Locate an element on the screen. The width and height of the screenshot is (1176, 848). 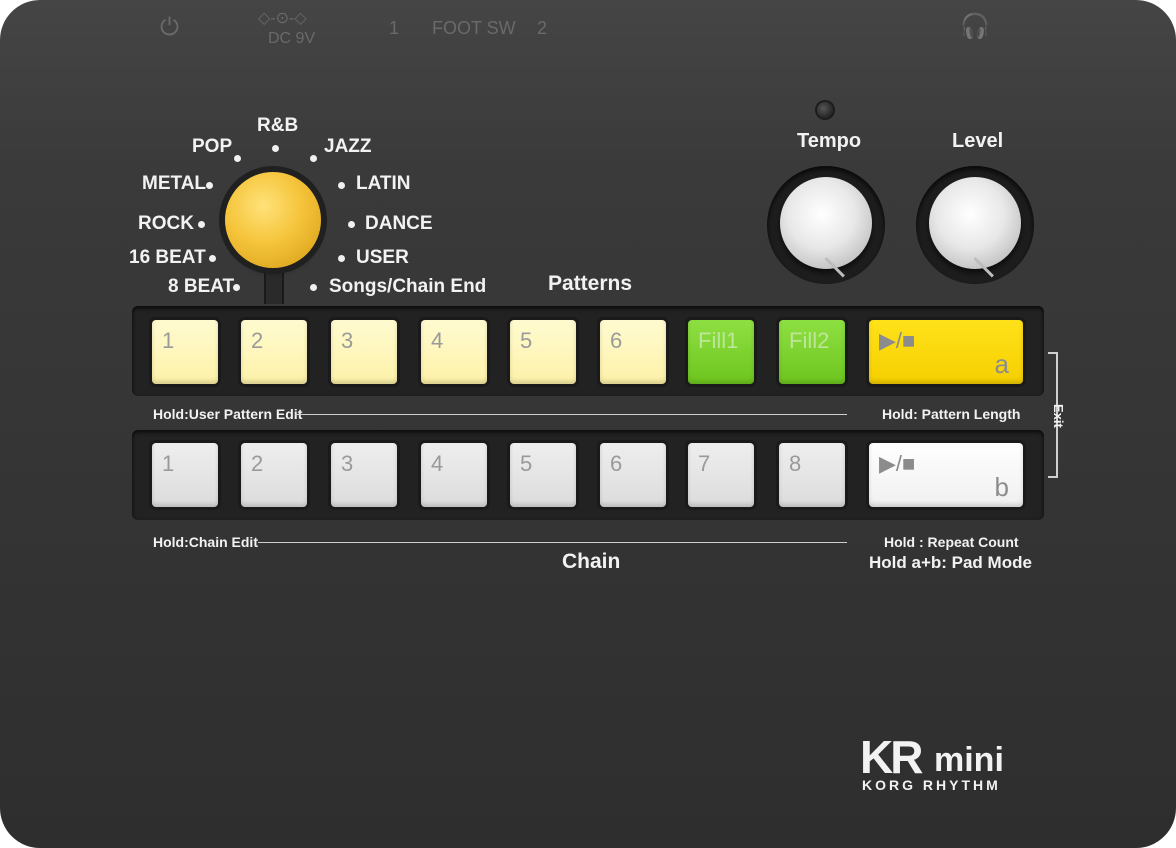
logo-mini: mini is located at coordinates (969, 760).